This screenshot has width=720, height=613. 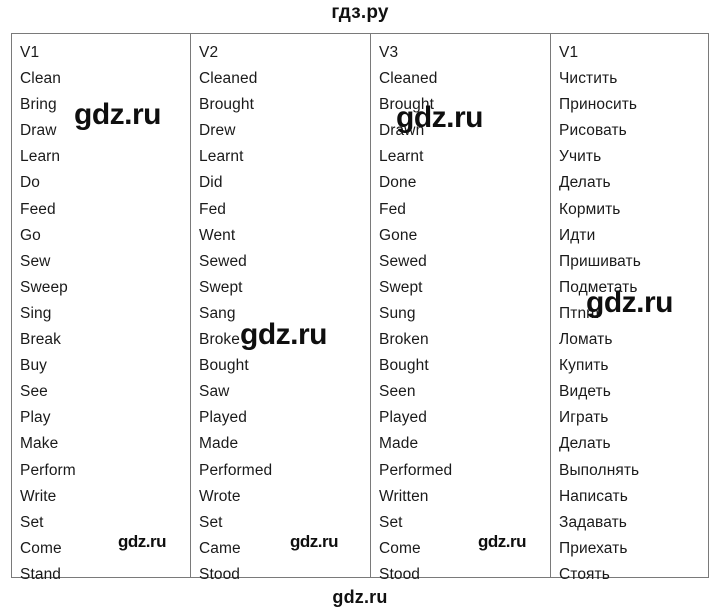 I want to click on table-cell: Чистить, so click(x=588, y=79).